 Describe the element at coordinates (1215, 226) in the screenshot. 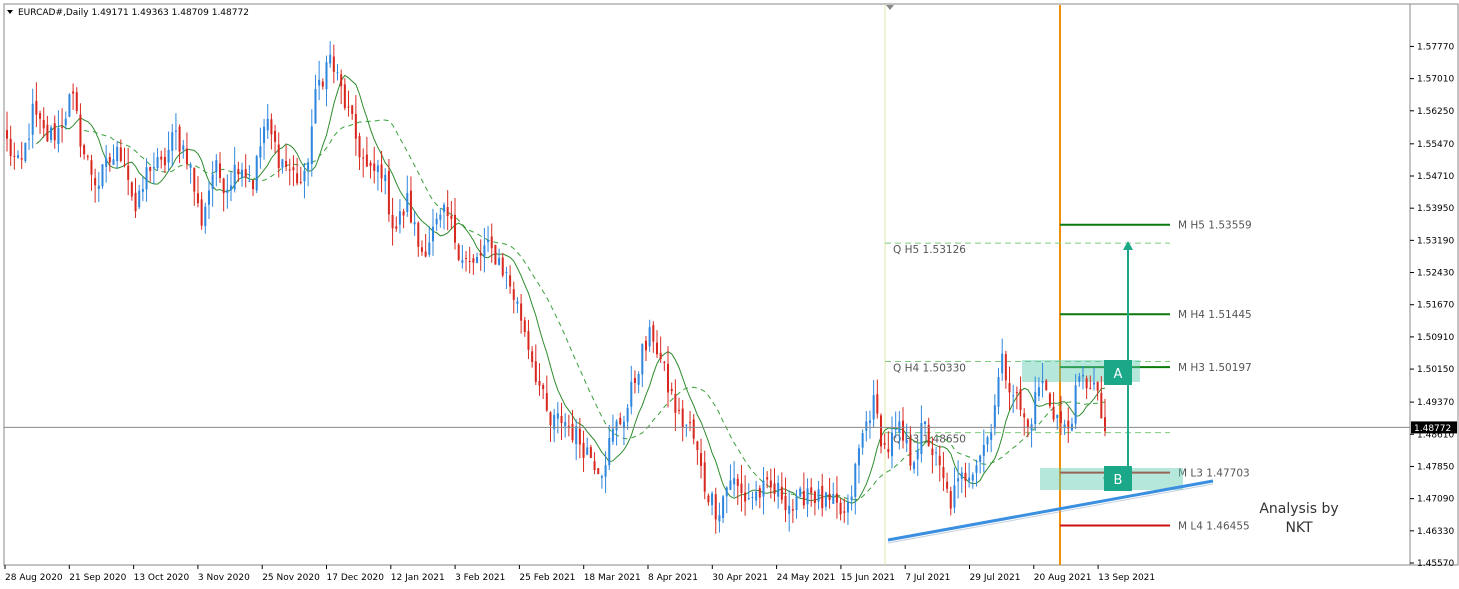

I see `pivot-level-label: M H5 1.53559` at that location.